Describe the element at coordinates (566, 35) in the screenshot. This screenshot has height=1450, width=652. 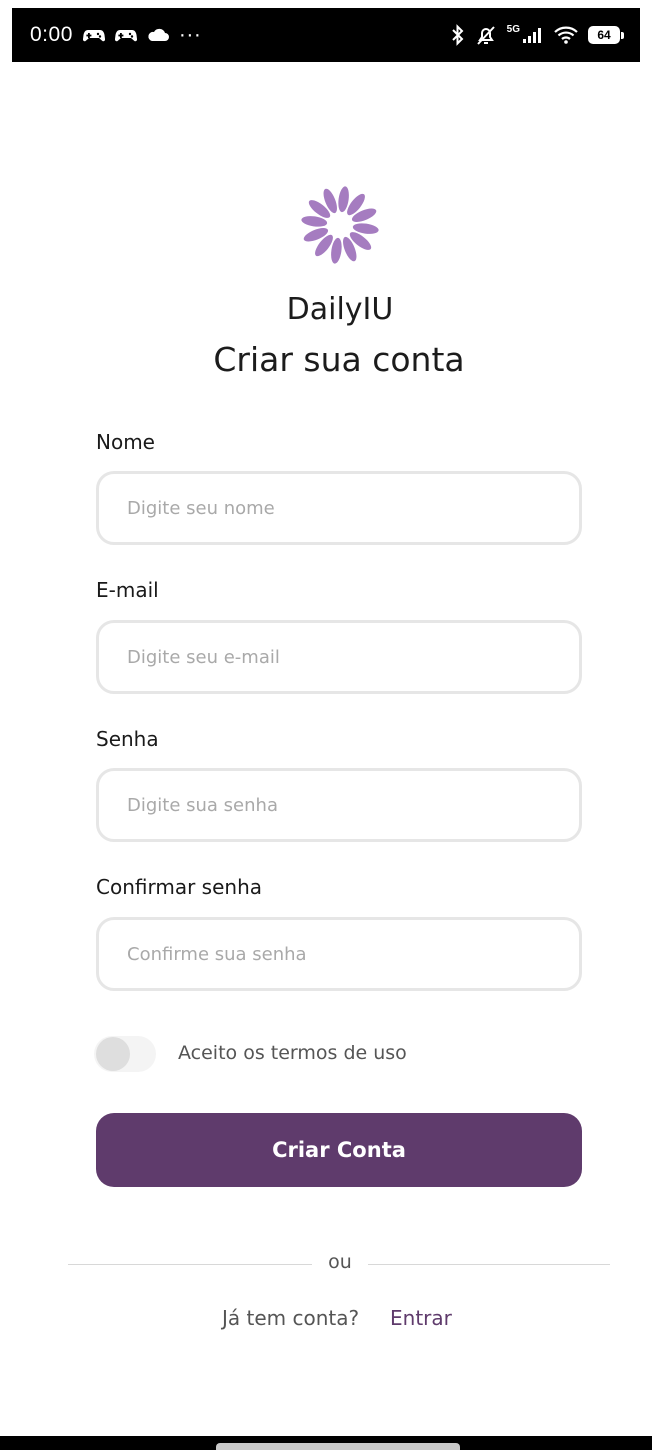
I see `wifi-icon` at that location.